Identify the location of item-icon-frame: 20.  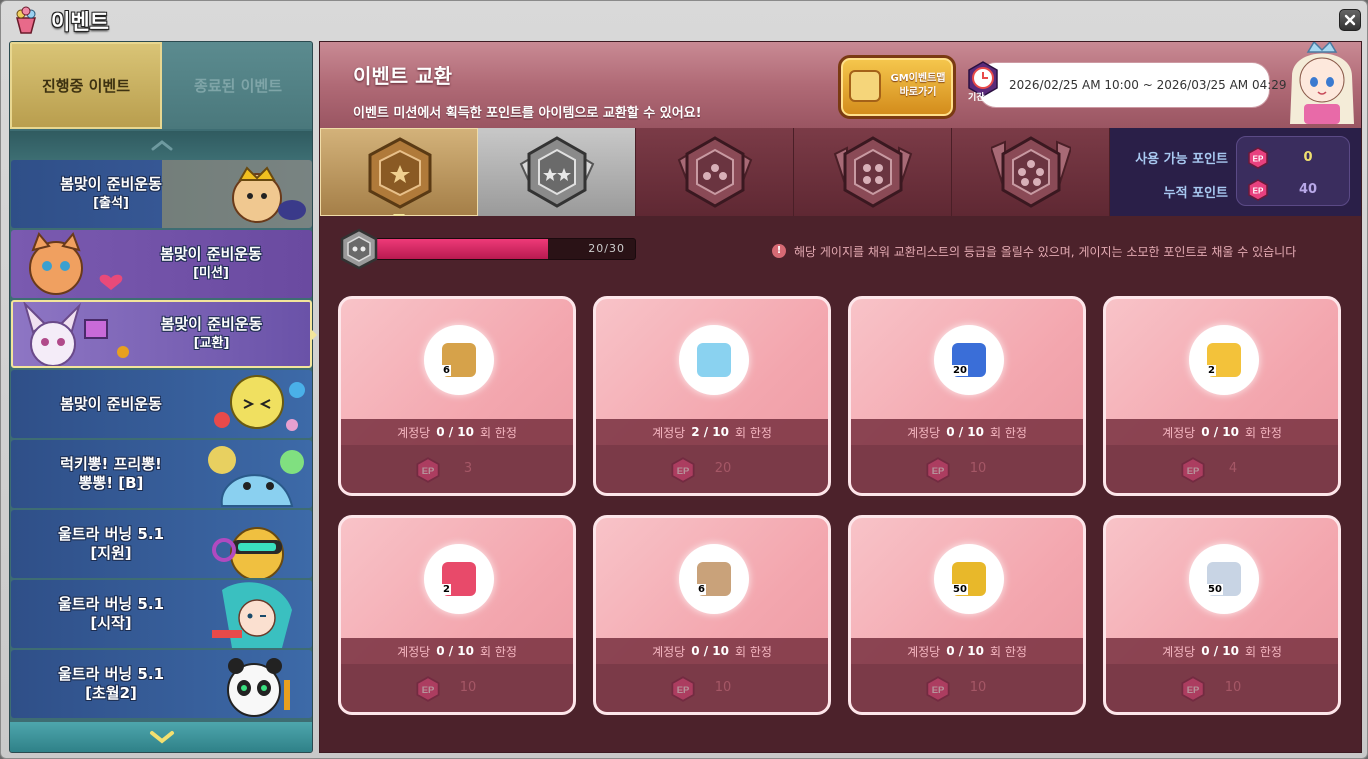
(969, 360).